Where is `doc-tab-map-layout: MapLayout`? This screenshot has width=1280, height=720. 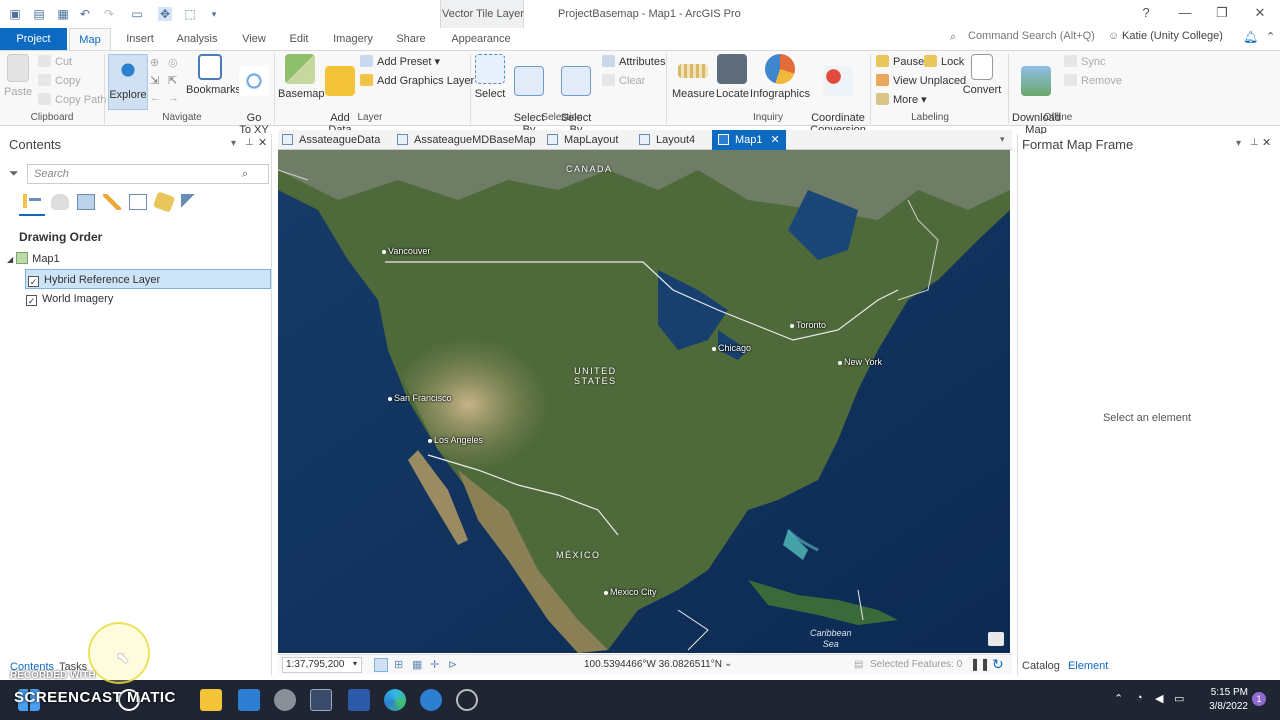
doc-tab-map-layout: MapLayout is located at coordinates (582, 140).